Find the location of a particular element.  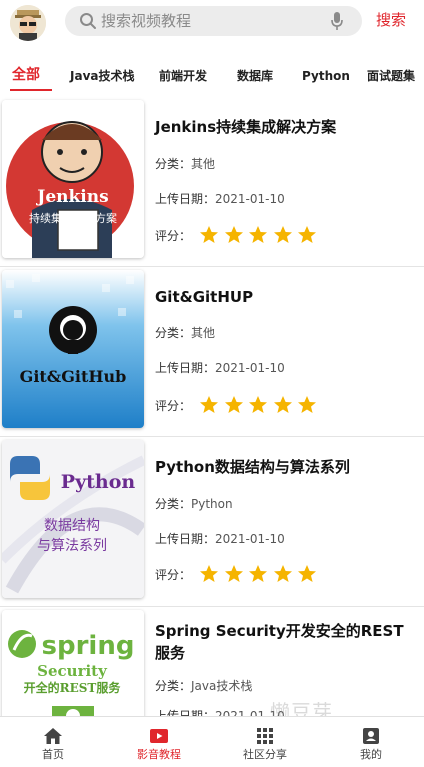

search-icon is located at coordinates (88, 21).